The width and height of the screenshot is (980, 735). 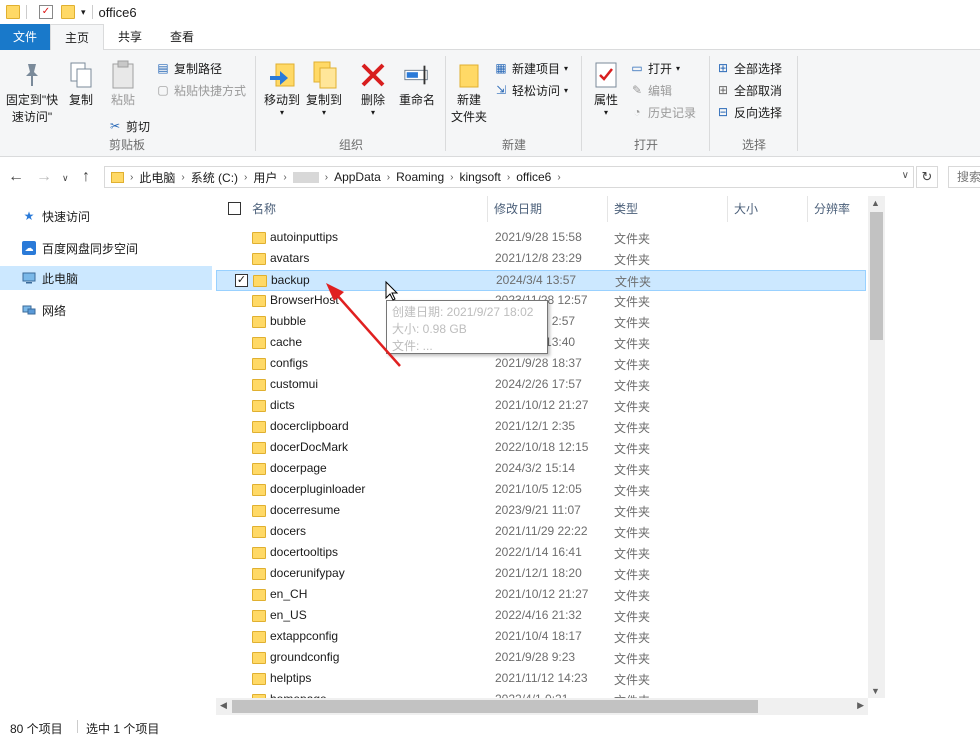 I want to click on table-row: dicts 2021/10/12 21:27 文件夹, so click(x=541, y=406).